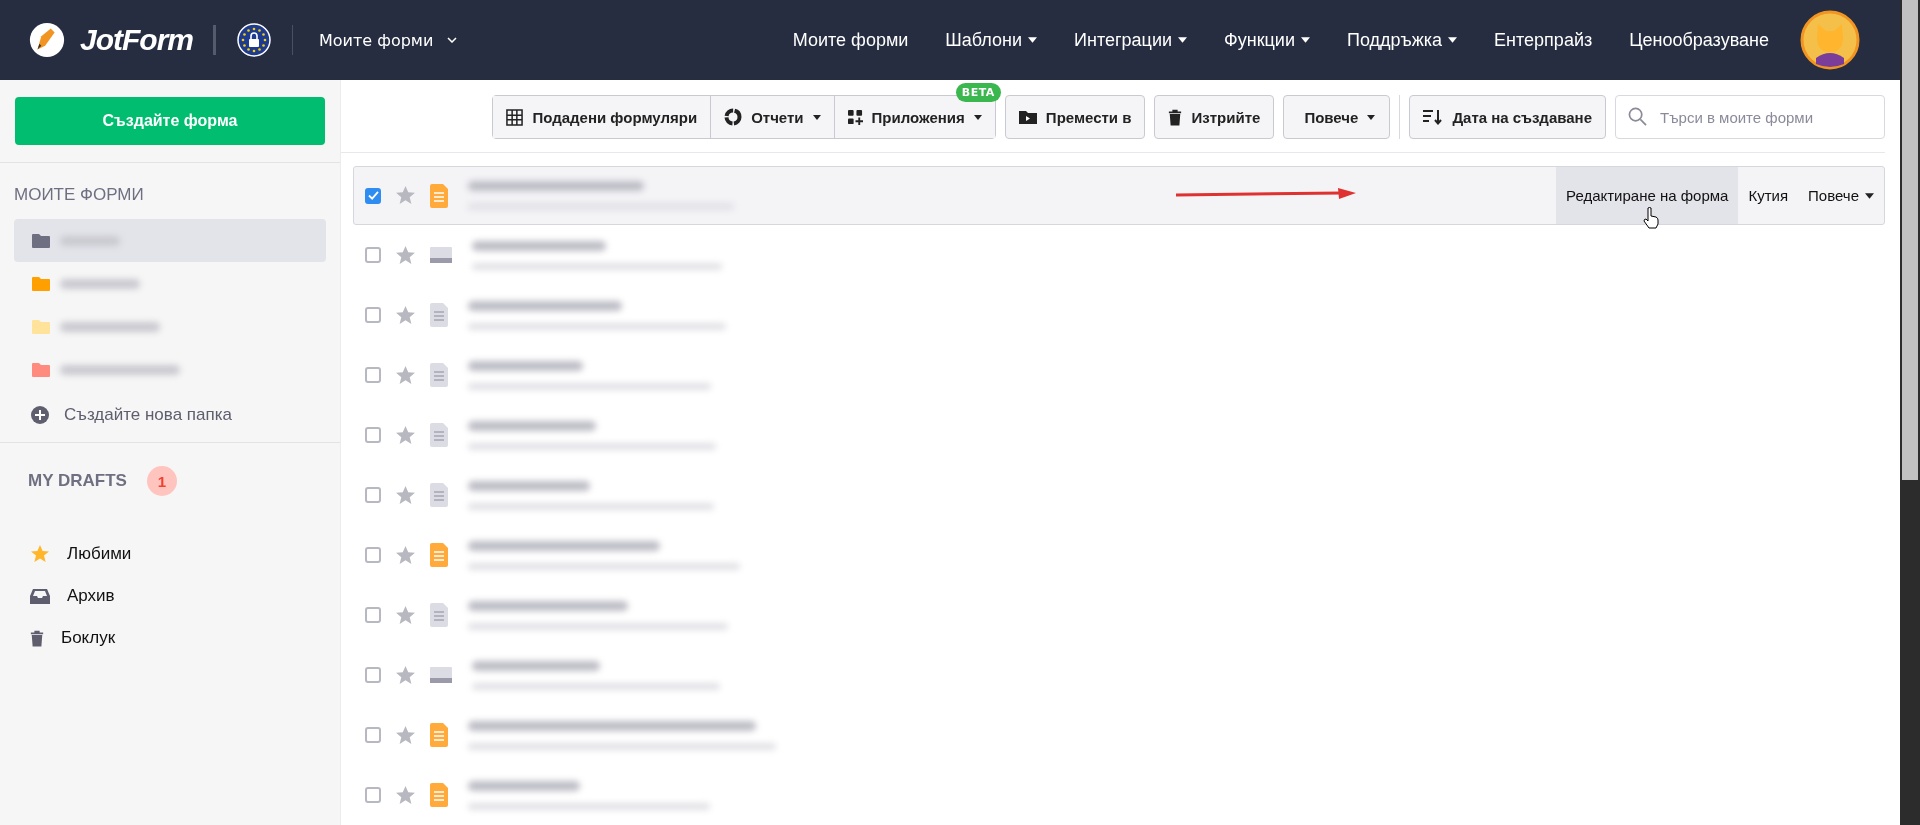 Image resolution: width=1920 pixels, height=825 pixels. I want to click on row-action-button: Кутия, so click(1768, 195).